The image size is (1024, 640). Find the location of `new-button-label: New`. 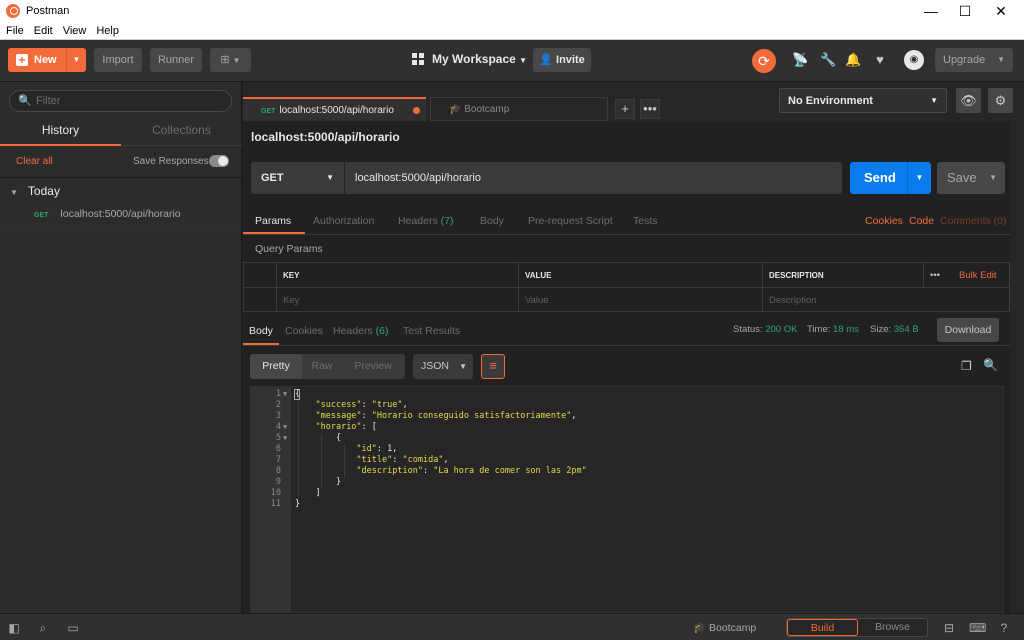

new-button-label: New is located at coordinates (45, 60).